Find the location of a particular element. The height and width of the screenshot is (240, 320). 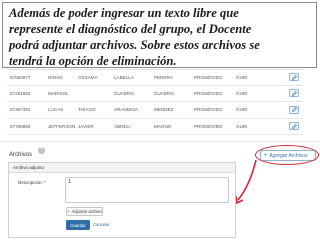

archivos-title: Archivos is located at coordinates (21, 155).